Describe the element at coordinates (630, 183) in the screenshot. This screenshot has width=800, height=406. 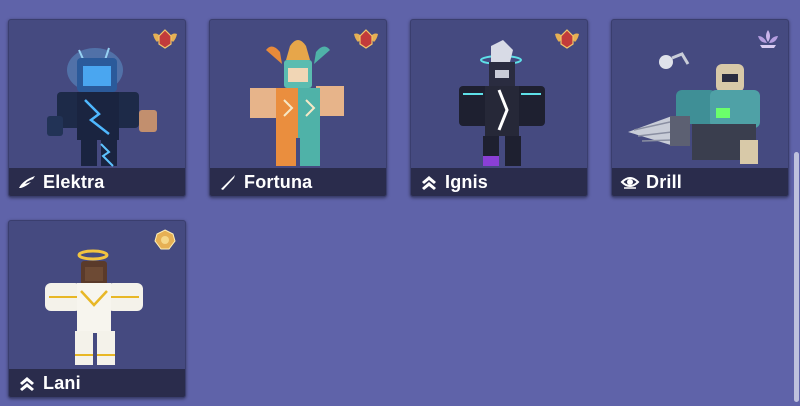
I see `eye-icon` at that location.